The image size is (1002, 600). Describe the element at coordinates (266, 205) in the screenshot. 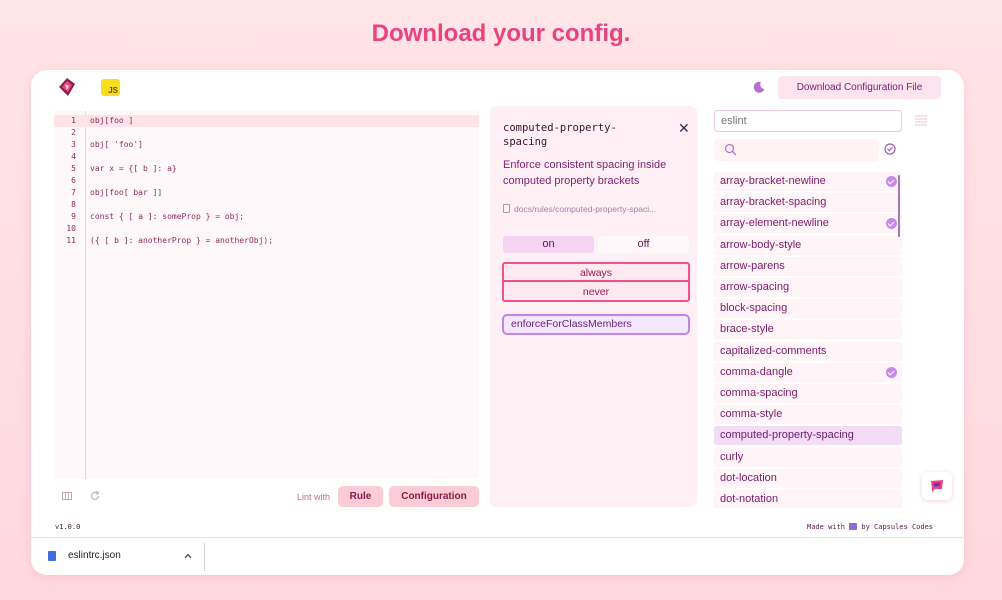

I see `code-line: 8` at that location.